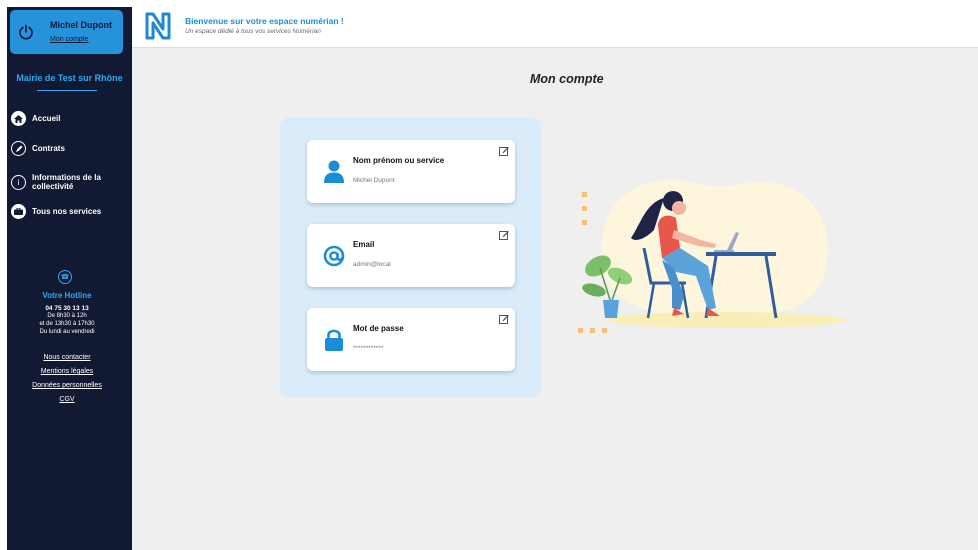 The image size is (978, 550). I want to click on hotline-title: Votre Hotline, so click(67, 295).